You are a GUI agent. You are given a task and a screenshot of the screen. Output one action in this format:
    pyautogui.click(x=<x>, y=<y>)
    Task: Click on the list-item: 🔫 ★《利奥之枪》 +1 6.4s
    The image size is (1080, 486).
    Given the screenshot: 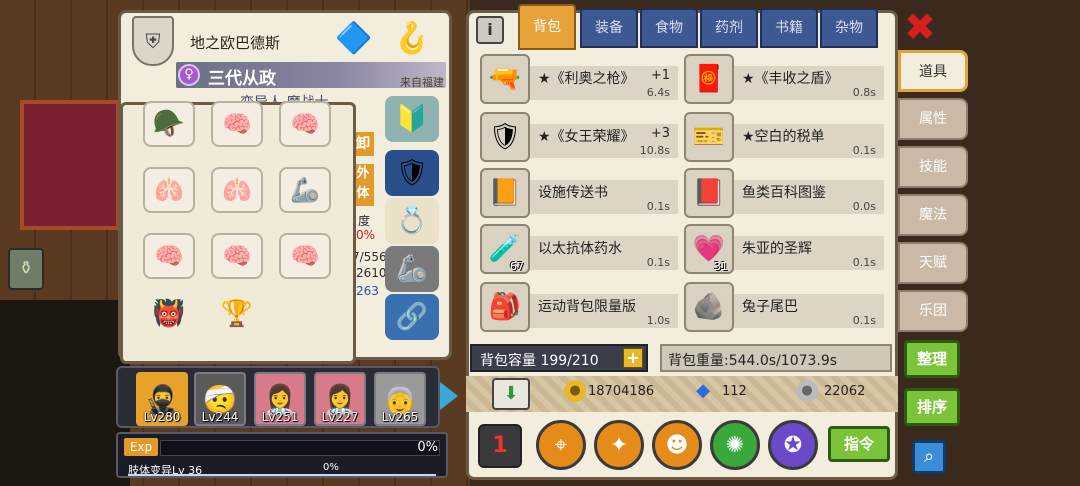 What is the action you would take?
    pyautogui.click(x=579, y=79)
    